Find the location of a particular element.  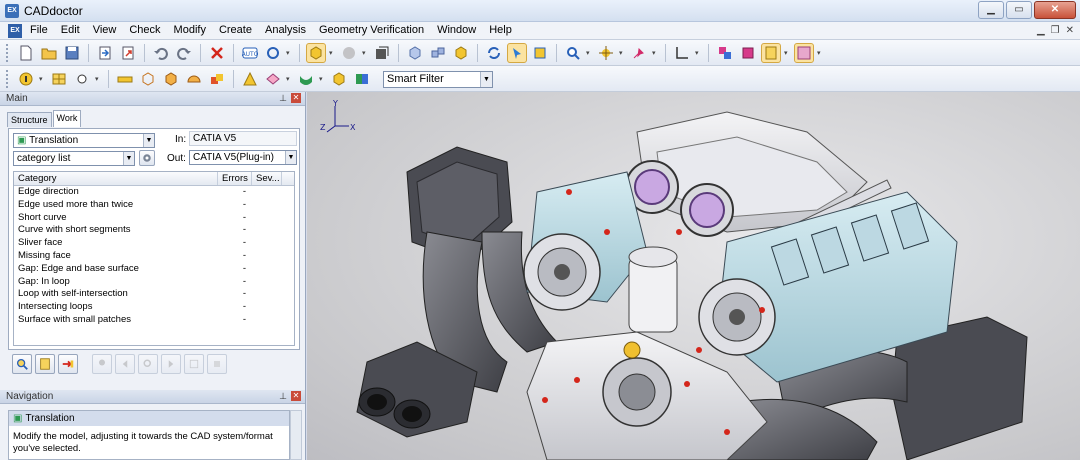

note-icon is located at coordinates (771, 53).